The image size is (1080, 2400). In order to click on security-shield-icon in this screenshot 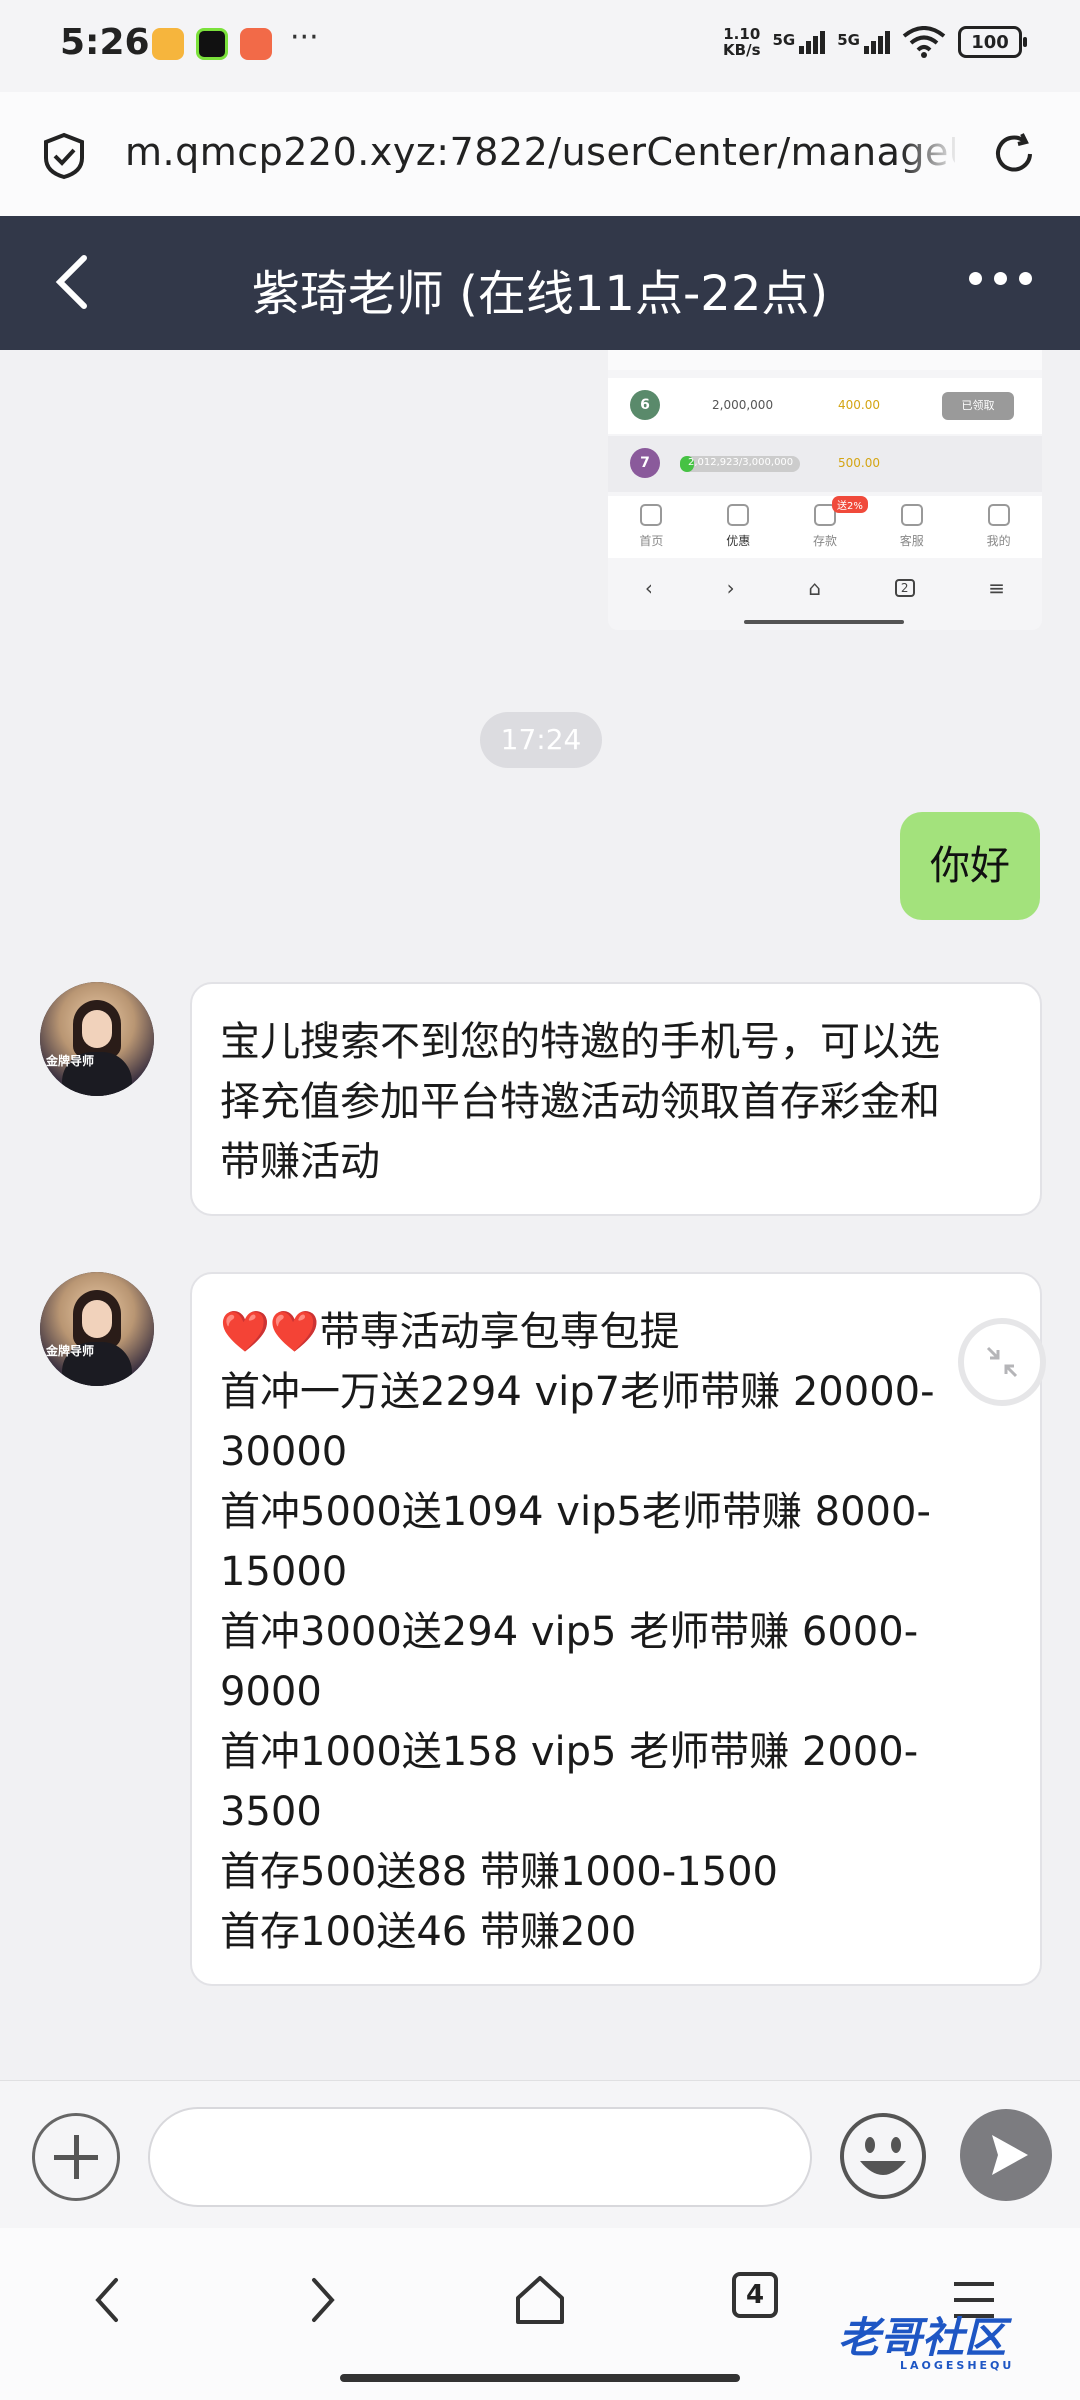, I will do `click(64, 156)`.